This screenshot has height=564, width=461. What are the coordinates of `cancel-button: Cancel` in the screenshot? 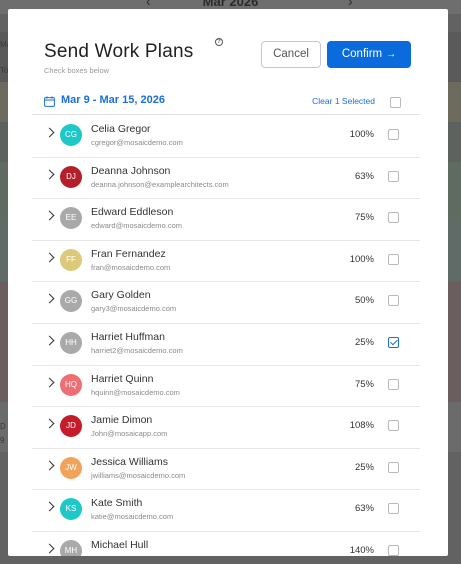 It's located at (291, 54).